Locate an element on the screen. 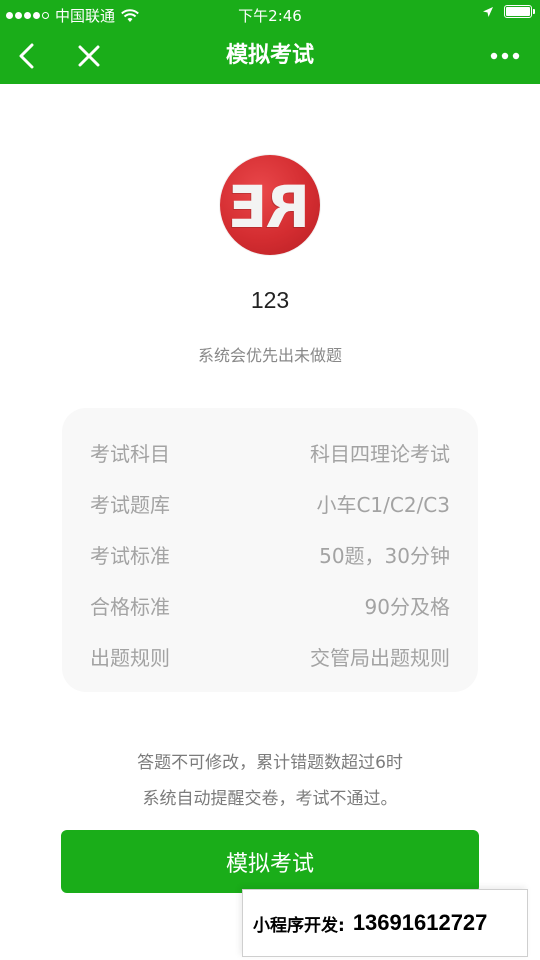  watermark-phone: 13691612727 is located at coordinates (420, 922).